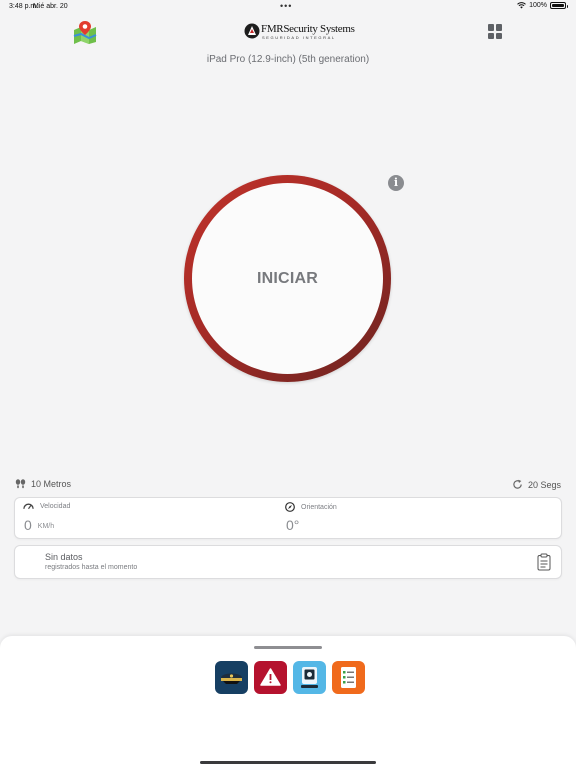  I want to click on alert-app-icon, so click(270, 677).